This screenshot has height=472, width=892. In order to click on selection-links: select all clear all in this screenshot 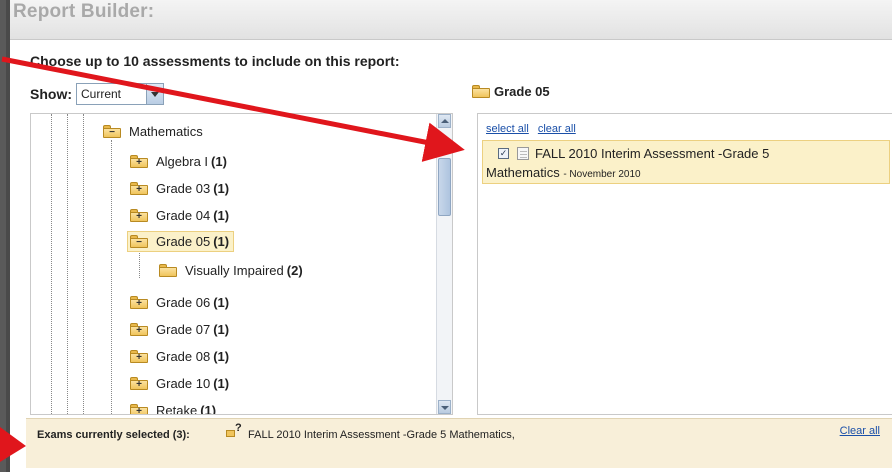, I will do `click(534, 129)`.